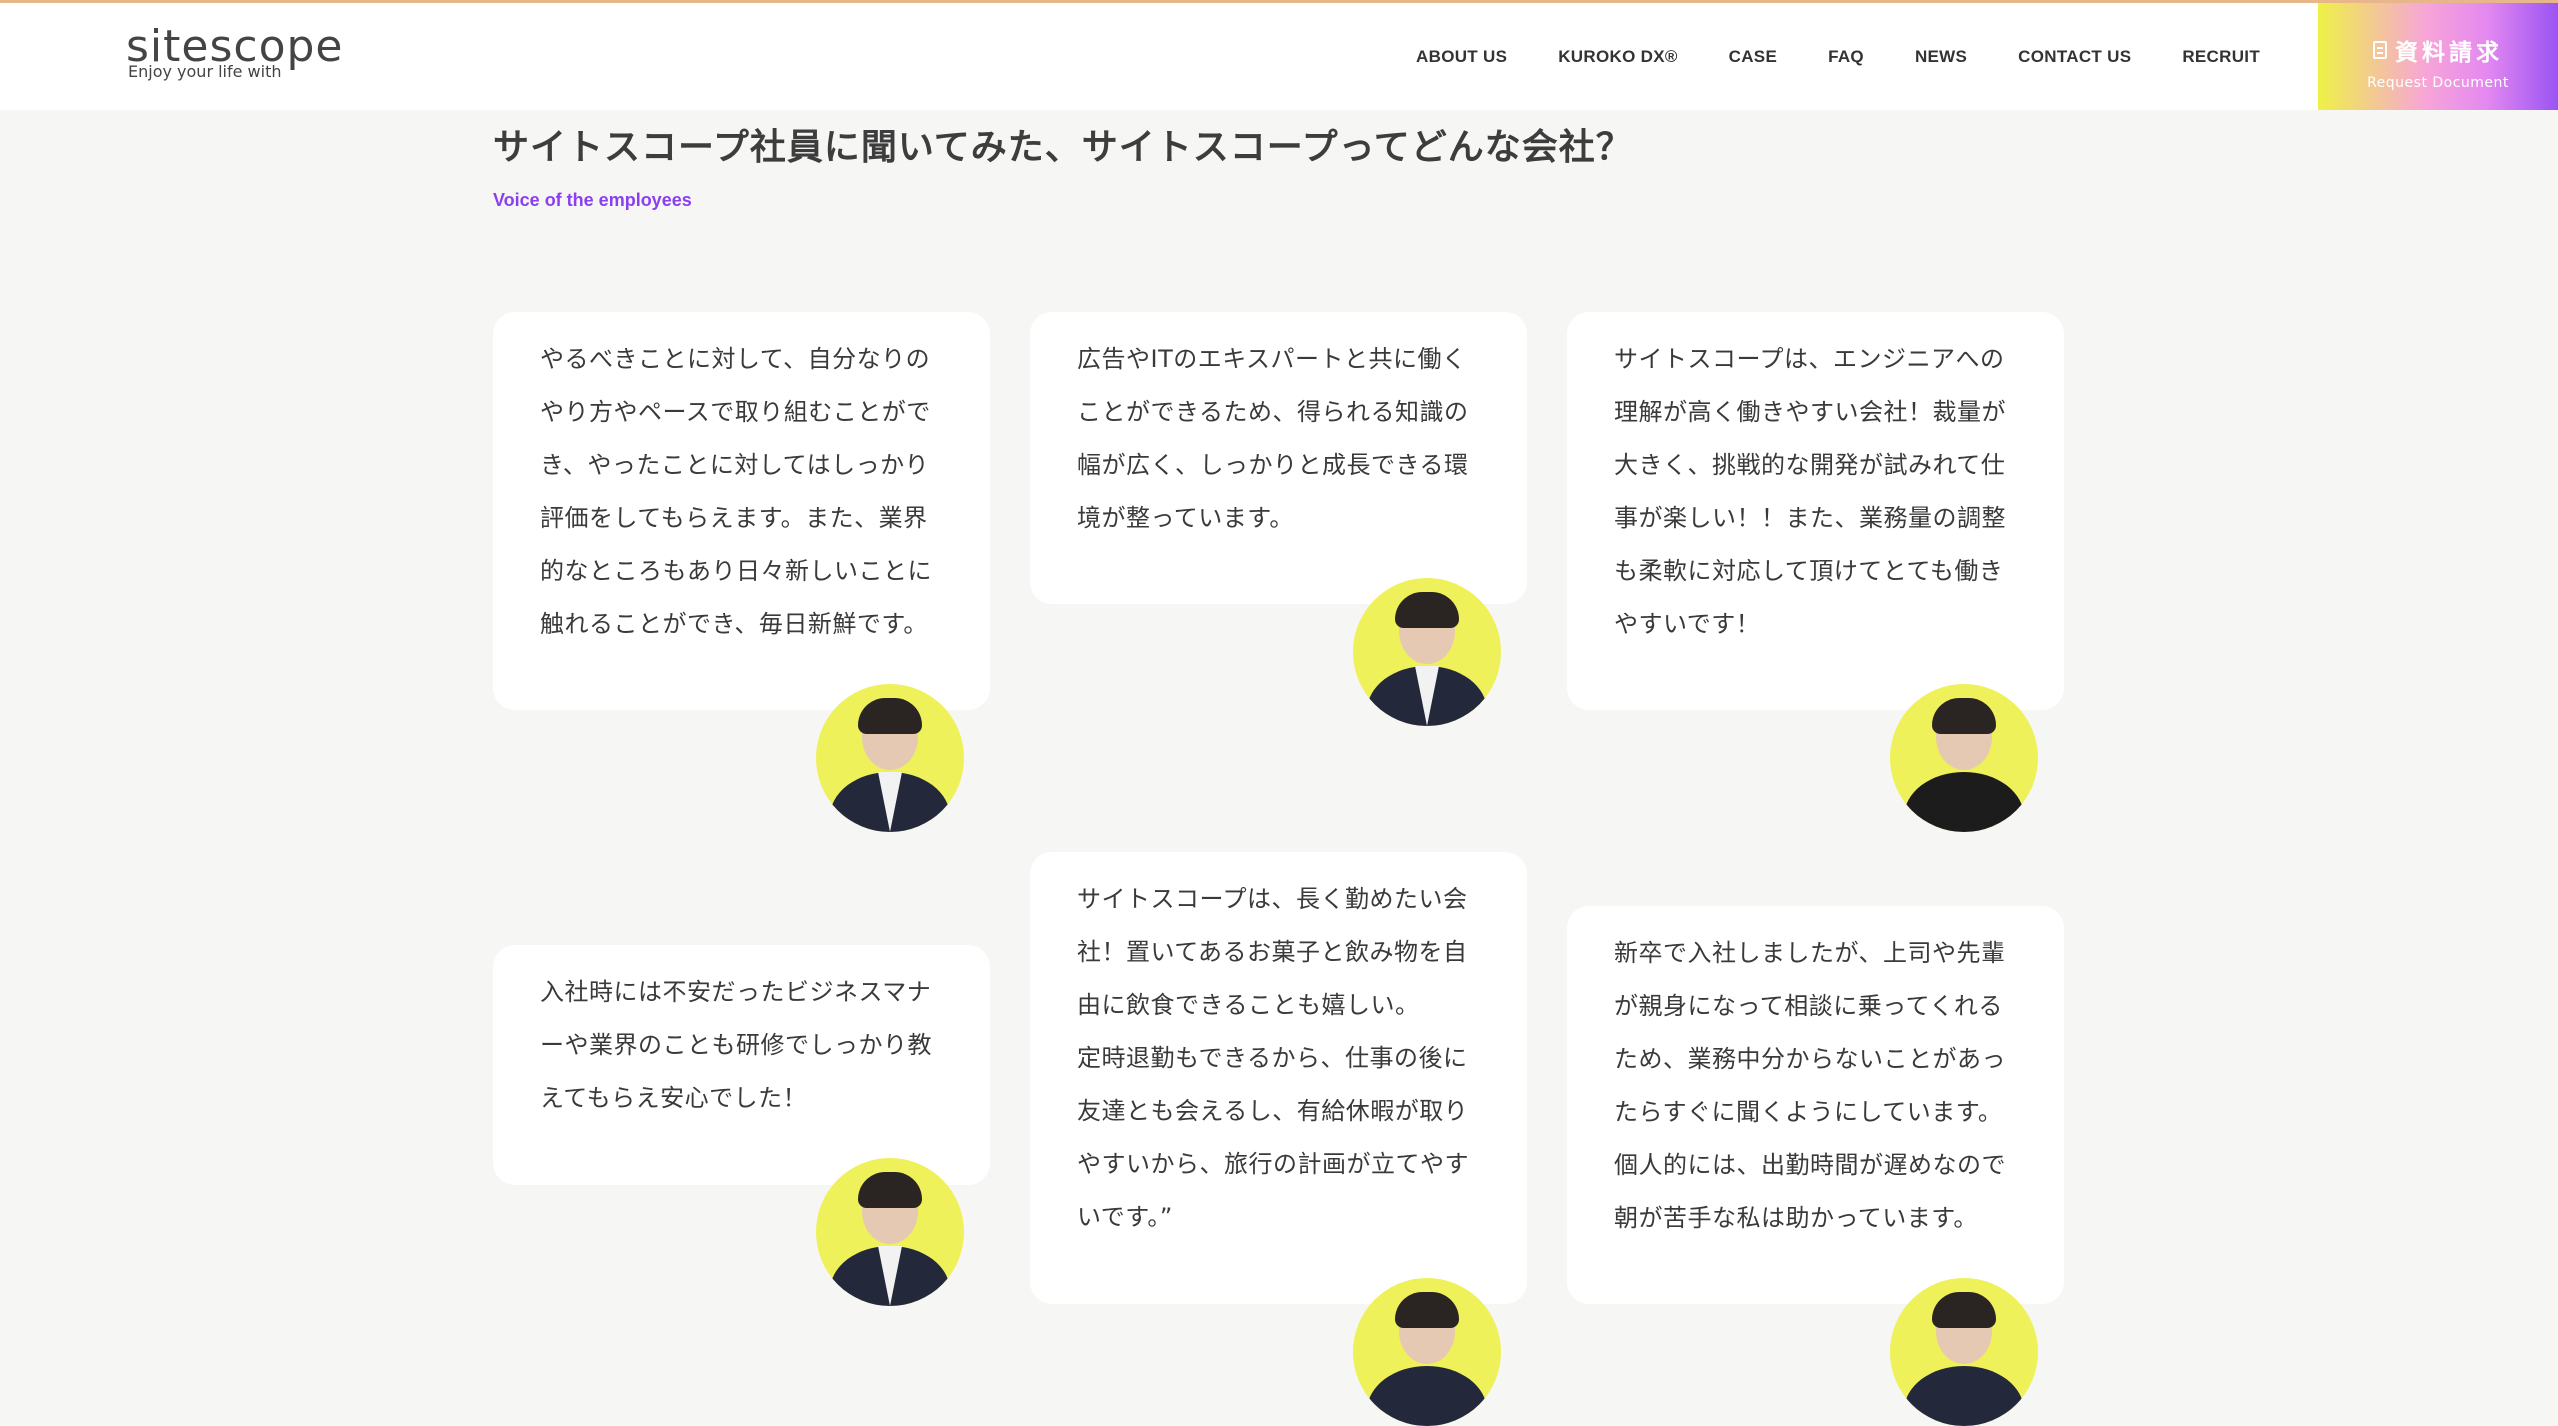 Image resolution: width=2558 pixels, height=1426 pixels. Describe the element at coordinates (1617, 57) in the screenshot. I see `nav-kuroko-dx: KUROKO DX®` at that location.